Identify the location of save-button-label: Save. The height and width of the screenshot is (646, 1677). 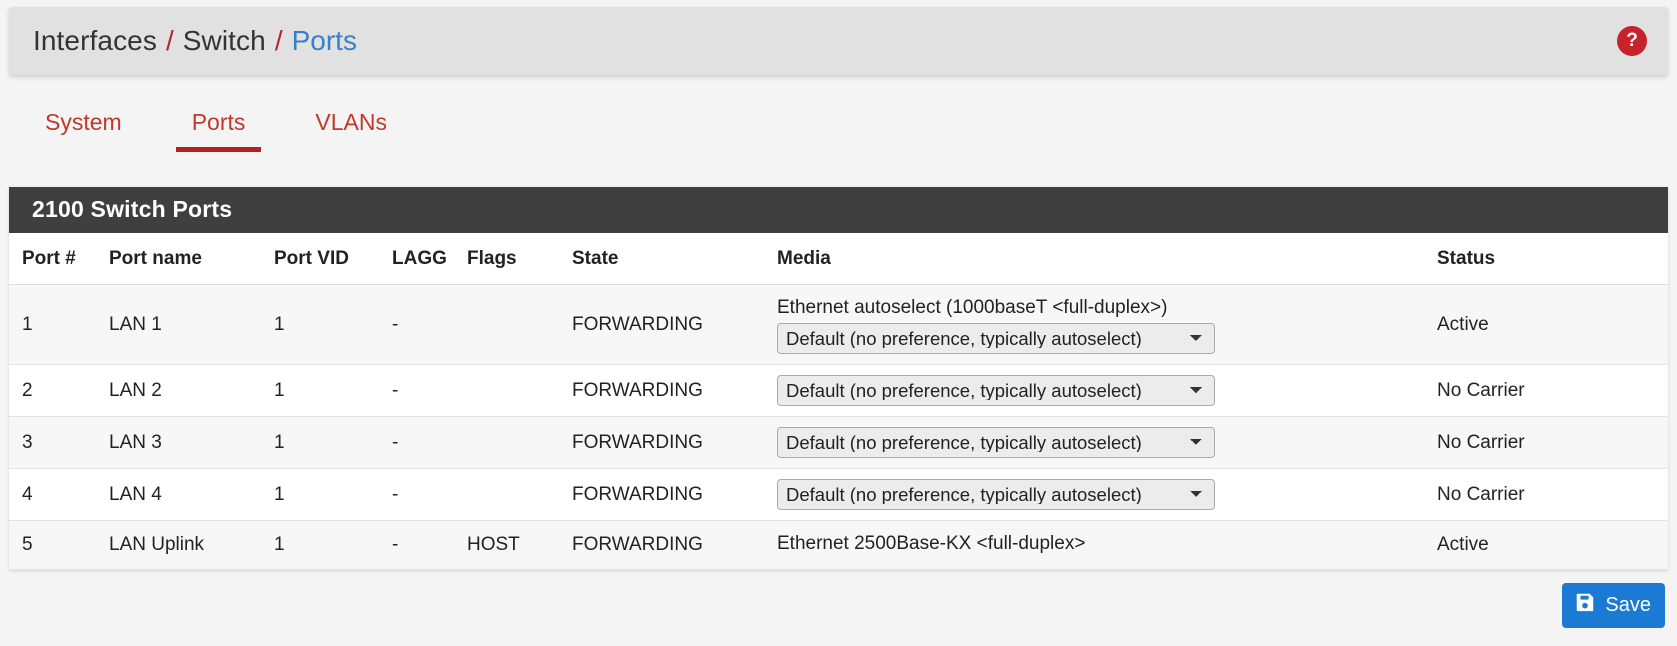
(1628, 604).